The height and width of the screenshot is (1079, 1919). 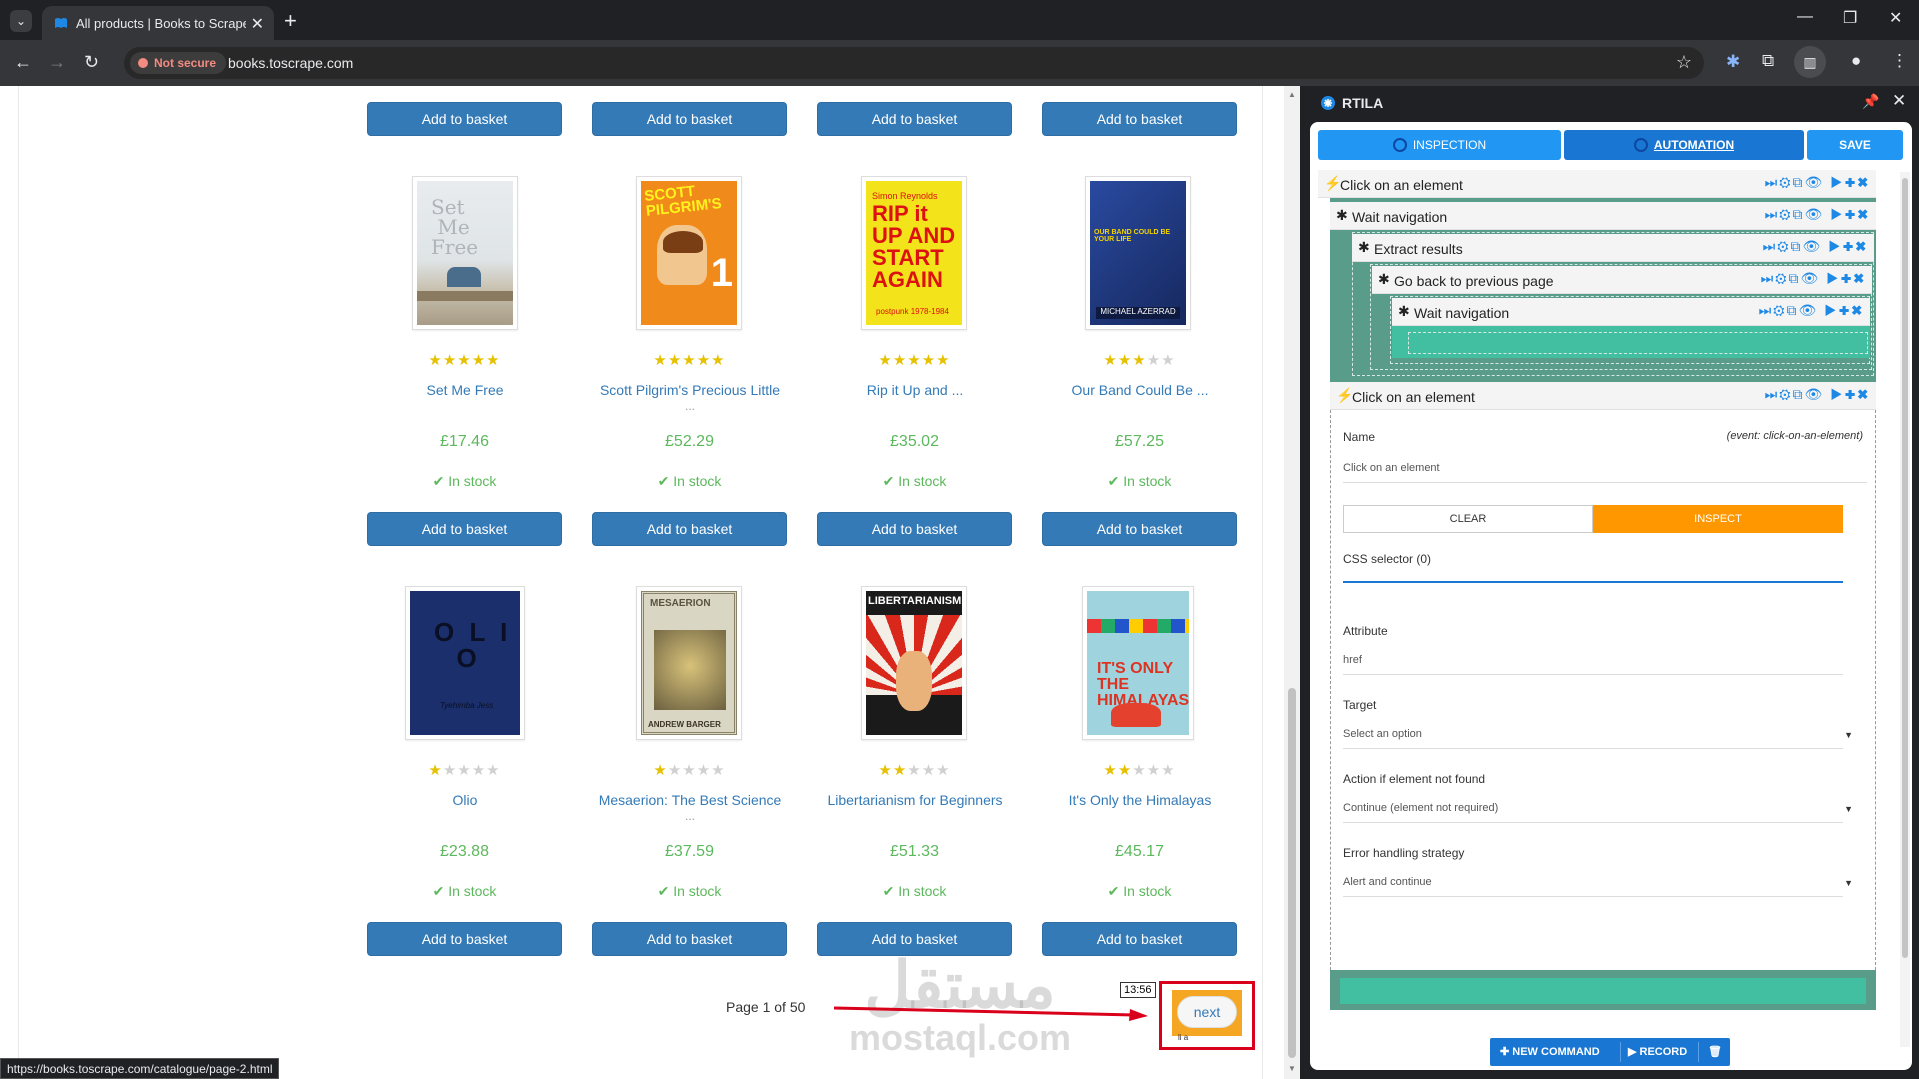 I want to click on selector-hint: li a, so click(x=1183, y=1037).